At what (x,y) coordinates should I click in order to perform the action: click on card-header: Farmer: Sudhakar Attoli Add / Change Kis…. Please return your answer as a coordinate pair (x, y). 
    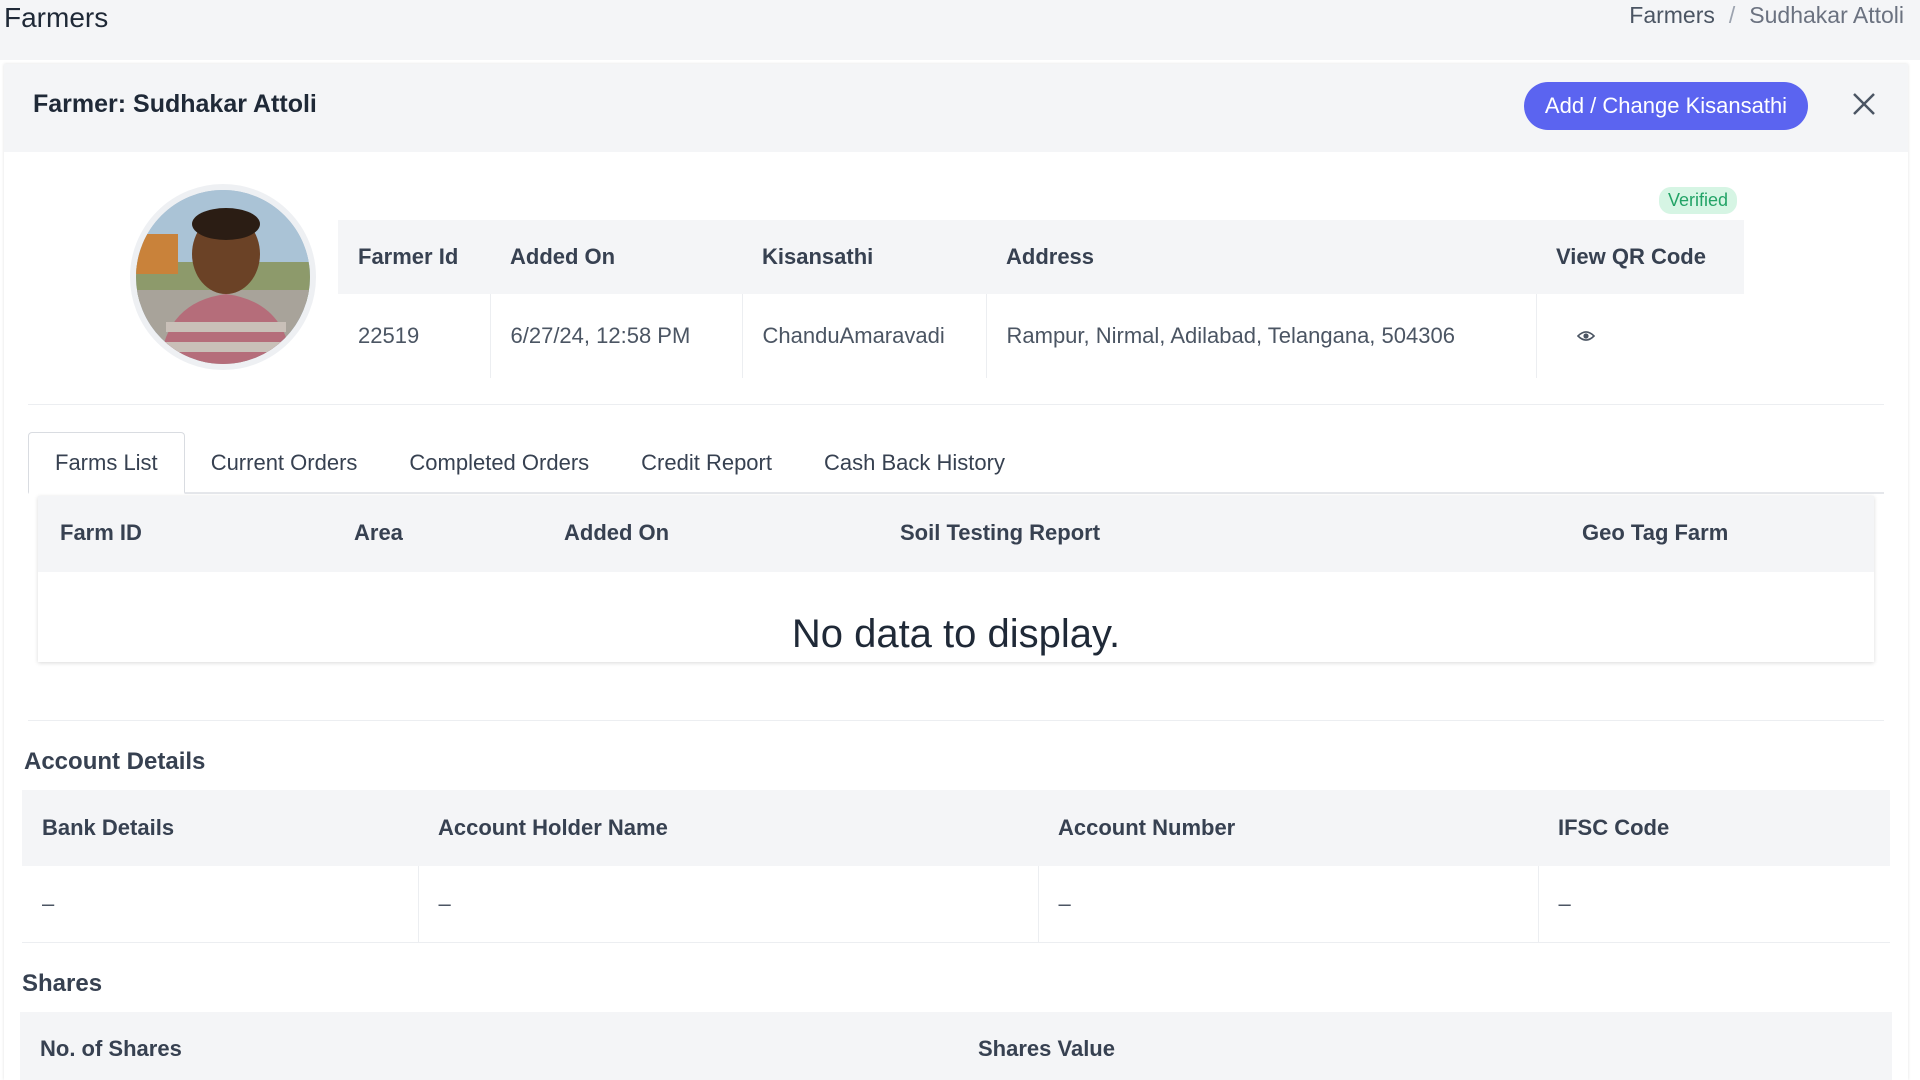
    Looking at the image, I should click on (956, 108).